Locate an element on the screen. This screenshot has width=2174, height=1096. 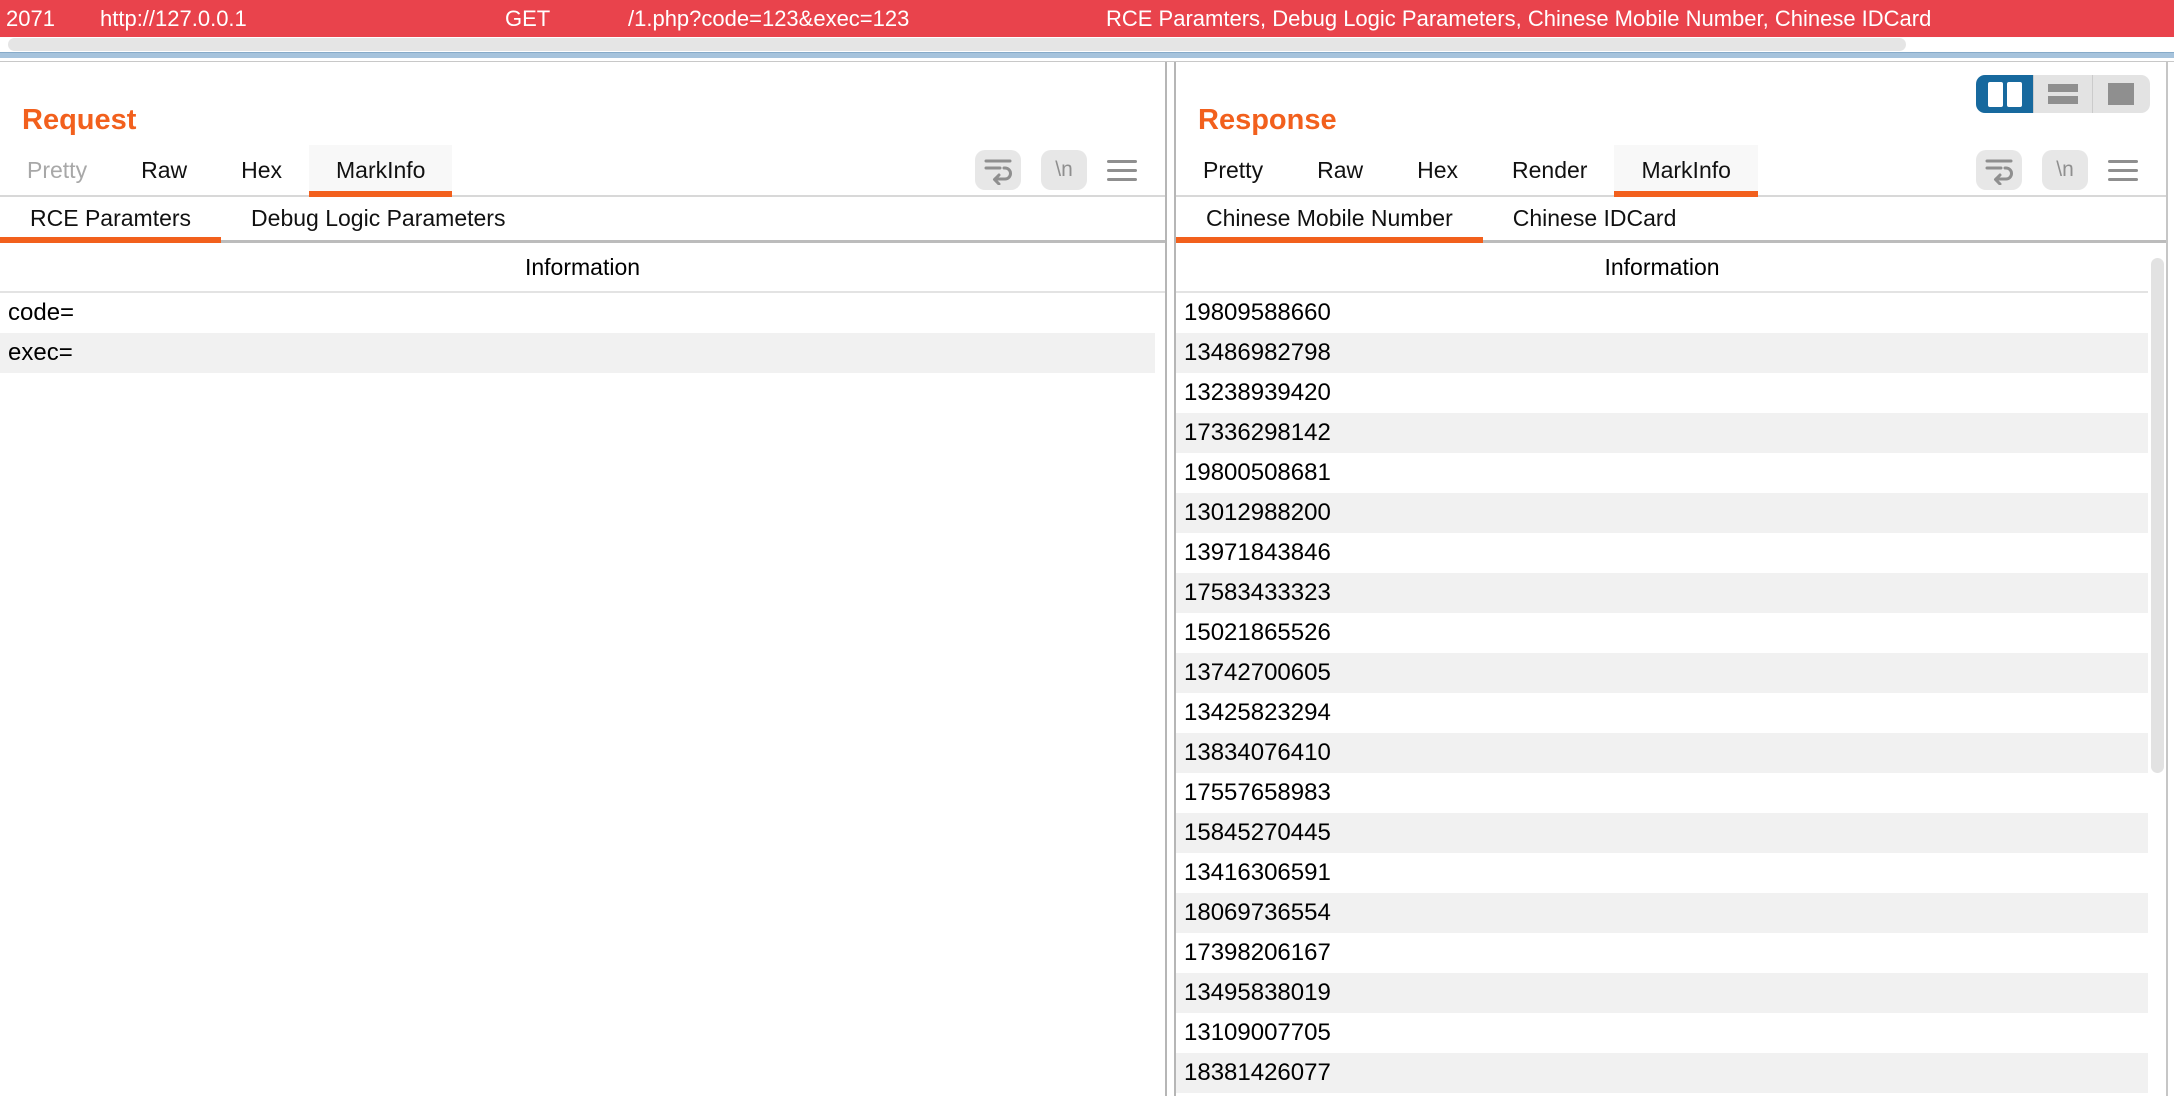
response-tab-bar: Pretty Raw Hex Render MarkInfo \n is located at coordinates (1671, 171).